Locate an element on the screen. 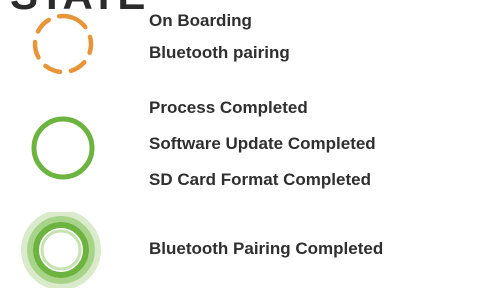 The width and height of the screenshot is (481, 288). legend-label-bluetooth-pairing: Bluetooth pairing is located at coordinates (219, 52).